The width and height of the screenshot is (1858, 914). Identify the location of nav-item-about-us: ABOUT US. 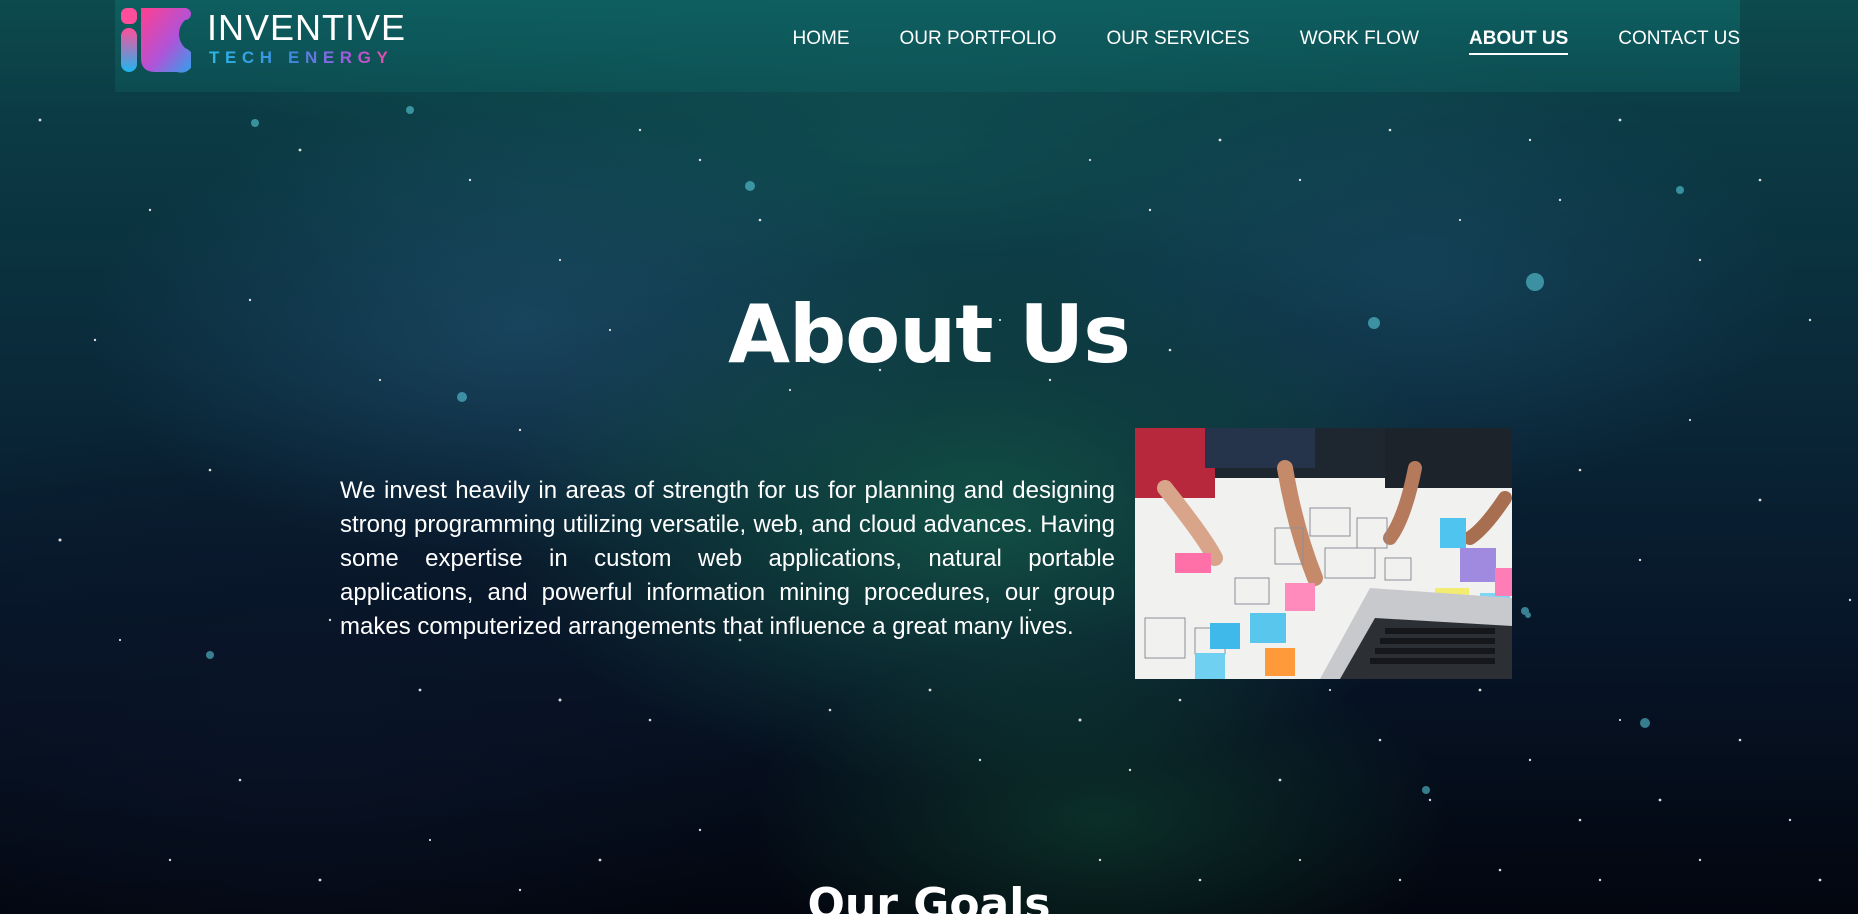
(1519, 41).